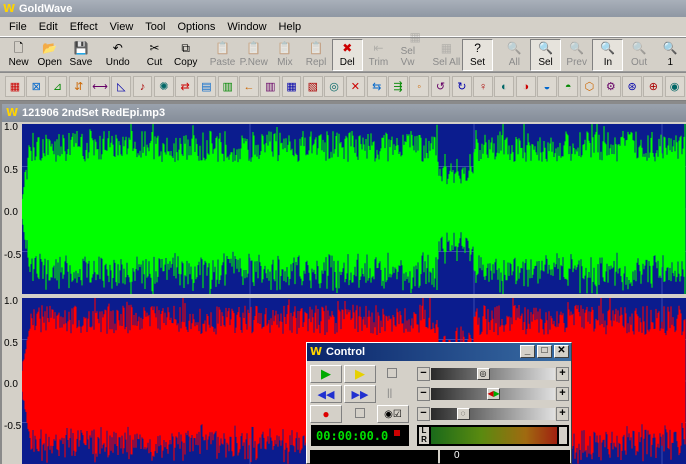  Describe the element at coordinates (122, 27) in the screenshot. I see `menu-view: View` at that location.